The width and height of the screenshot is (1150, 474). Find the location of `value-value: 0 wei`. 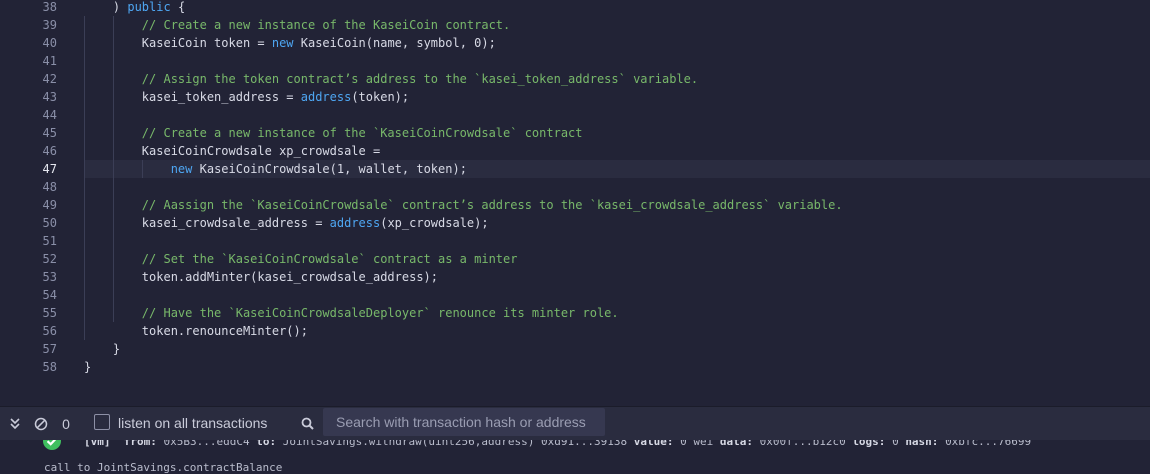

value-value: 0 wei is located at coordinates (697, 444).